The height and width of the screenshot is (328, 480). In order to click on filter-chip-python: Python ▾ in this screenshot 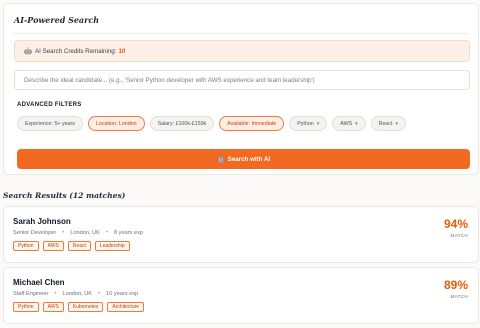, I will do `click(308, 123)`.